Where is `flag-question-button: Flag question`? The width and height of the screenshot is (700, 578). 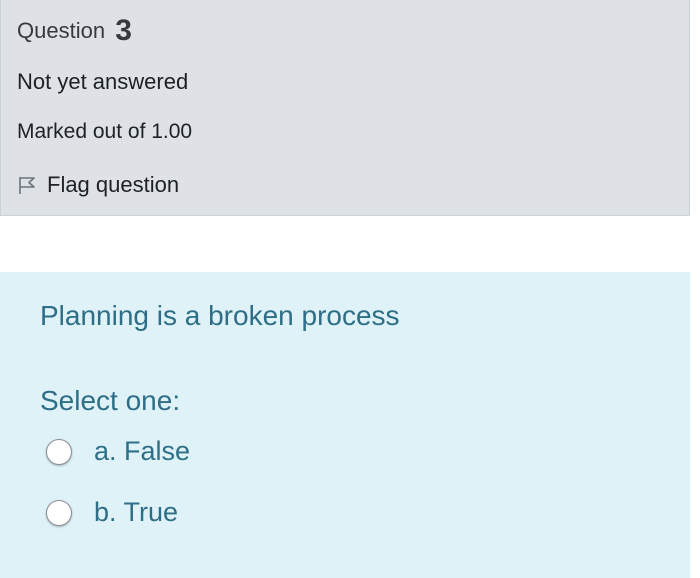
flag-question-button: Flag question is located at coordinates (98, 185).